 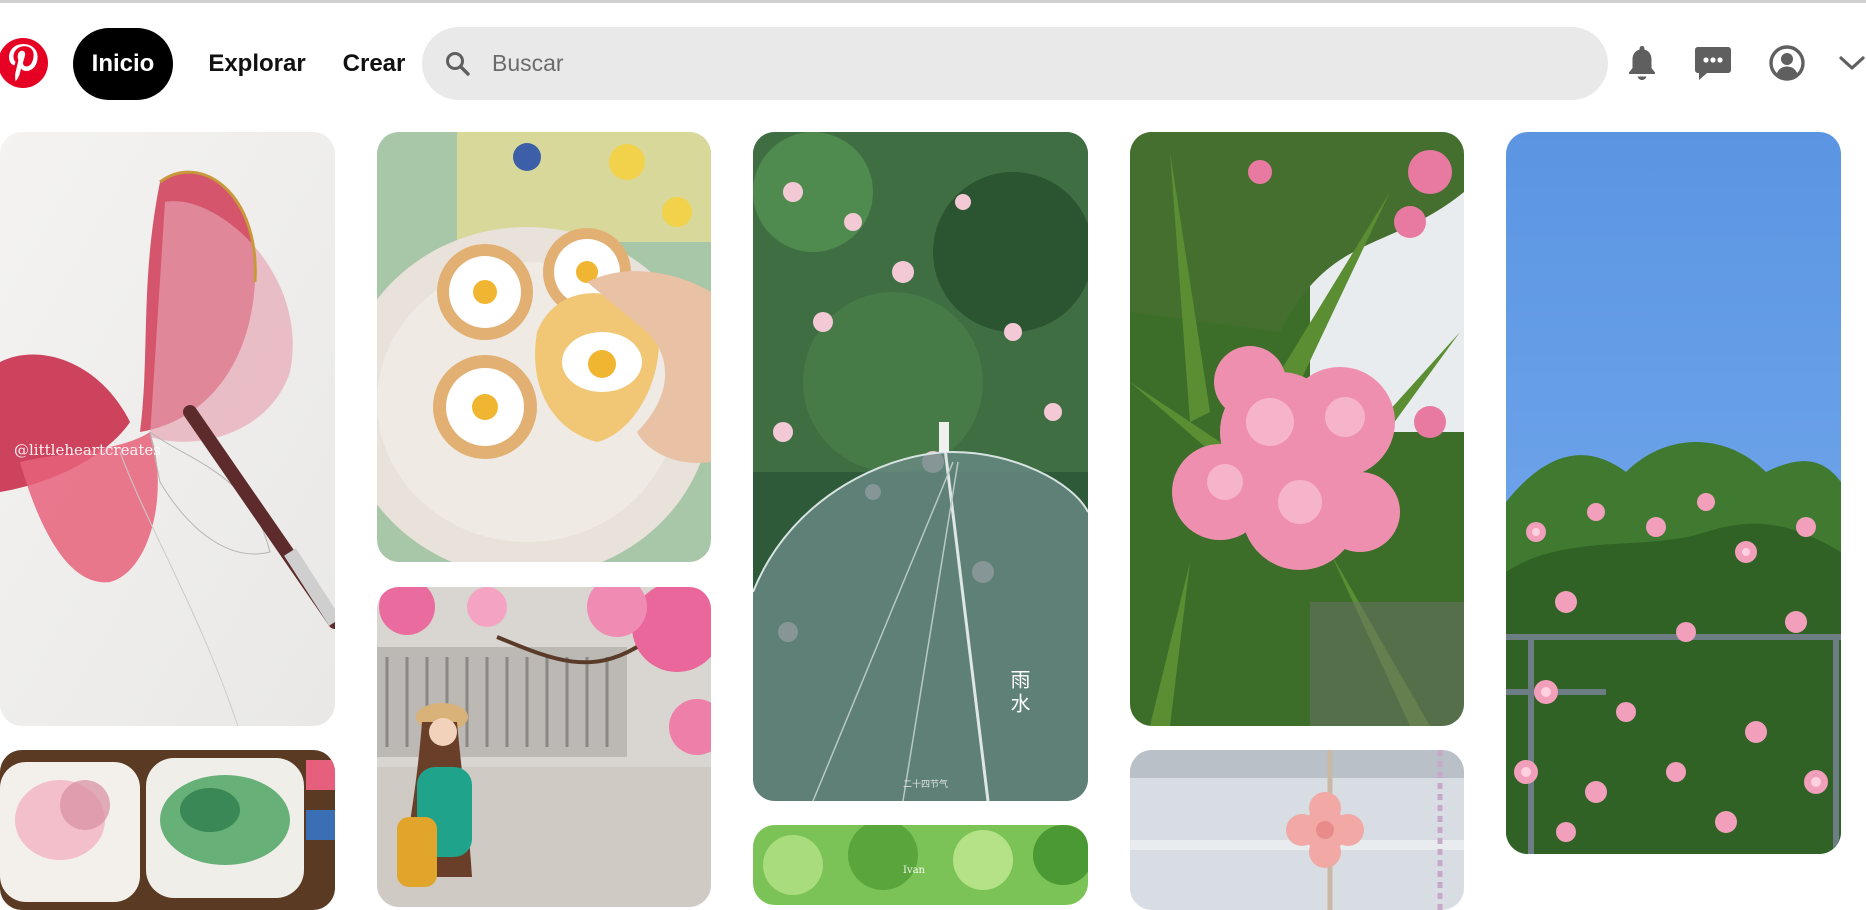 I want to click on cookie, so click(x=485, y=292).